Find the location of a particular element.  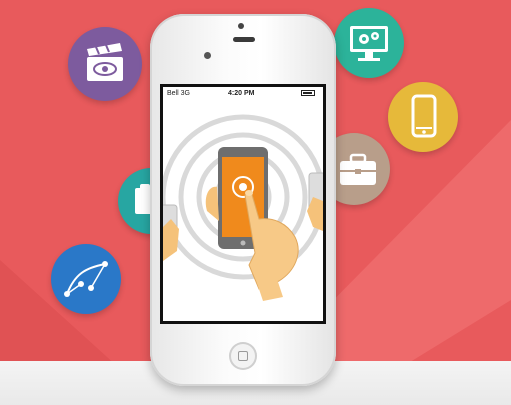

front-camera is located at coordinates (241, 26).